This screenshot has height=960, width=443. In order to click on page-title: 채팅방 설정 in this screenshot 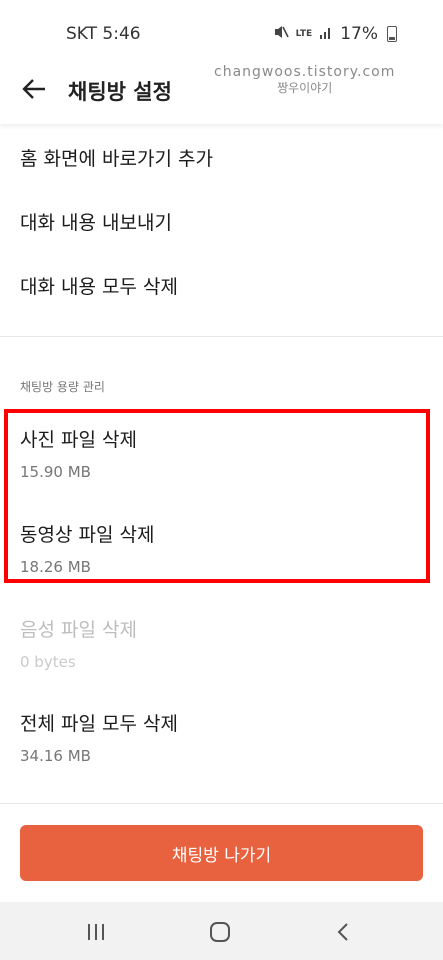, I will do `click(120, 92)`.